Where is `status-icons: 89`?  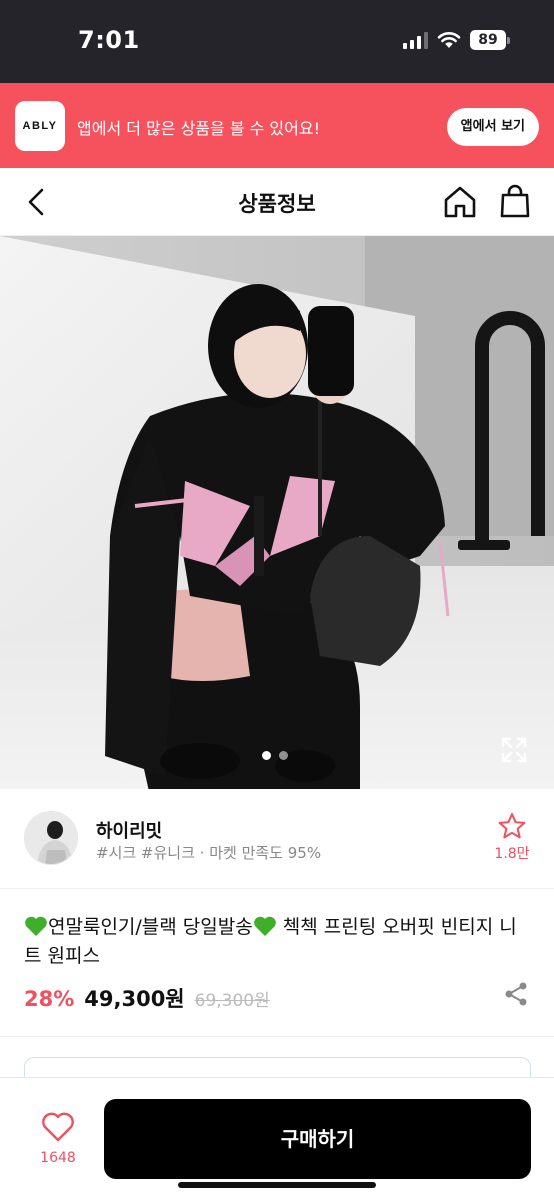
status-icons: 89 is located at coordinates (456, 40).